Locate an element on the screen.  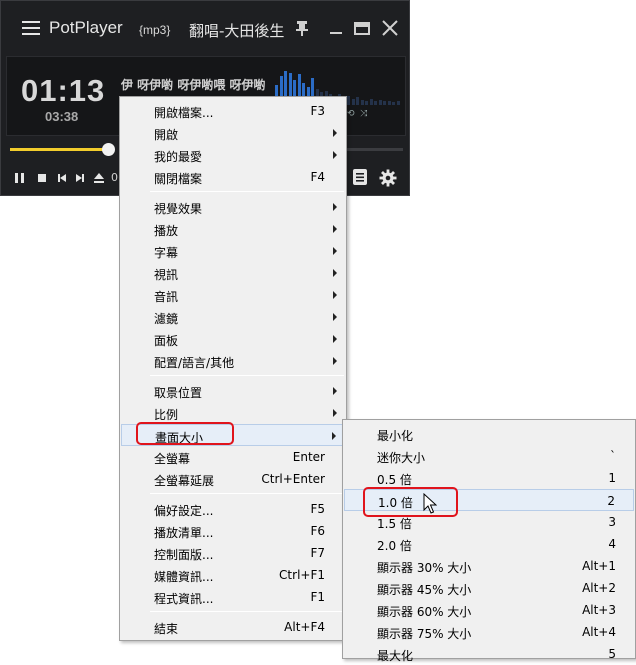
menu-item: 偏好設定... F5 is located at coordinates (233, 509).